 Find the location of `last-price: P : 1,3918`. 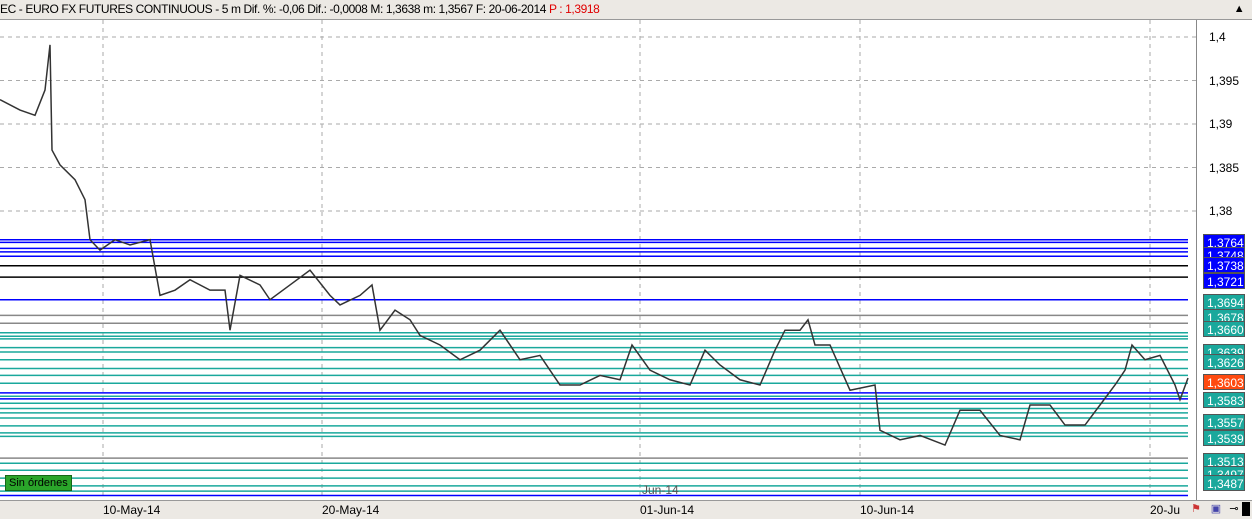

last-price: P : 1,3918 is located at coordinates (574, 9).